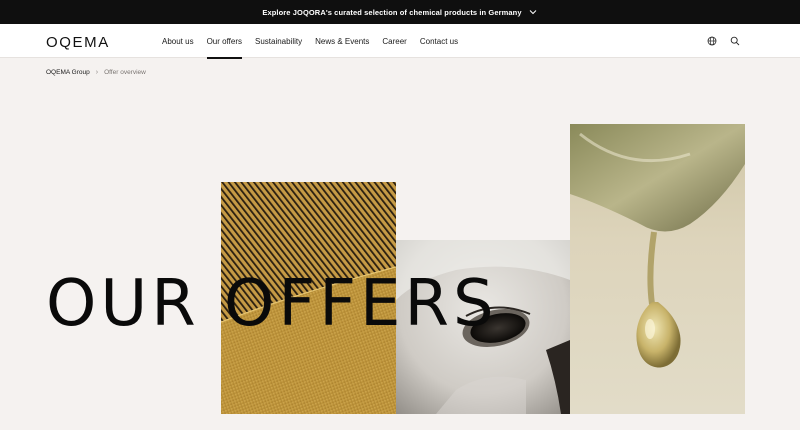  Describe the element at coordinates (342, 41) in the screenshot. I see `nav-news-events: News & Events` at that location.